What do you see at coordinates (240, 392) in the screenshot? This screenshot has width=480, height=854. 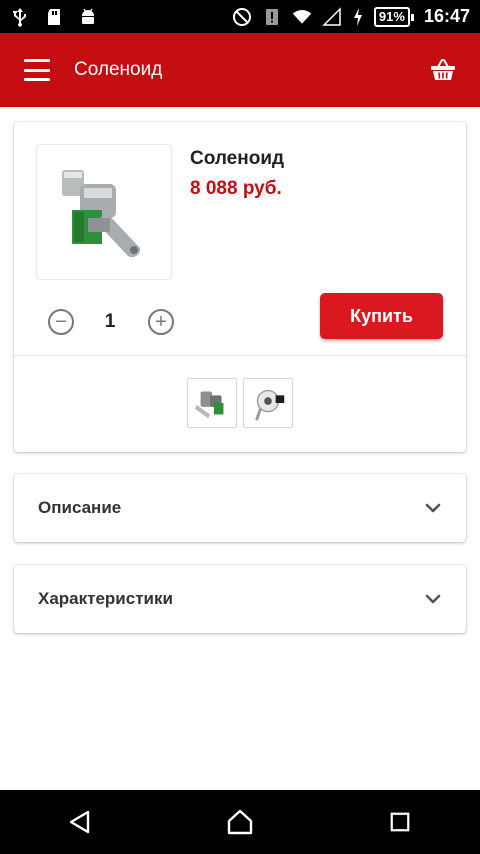 I see `thumbnail-gallery` at bounding box center [240, 392].